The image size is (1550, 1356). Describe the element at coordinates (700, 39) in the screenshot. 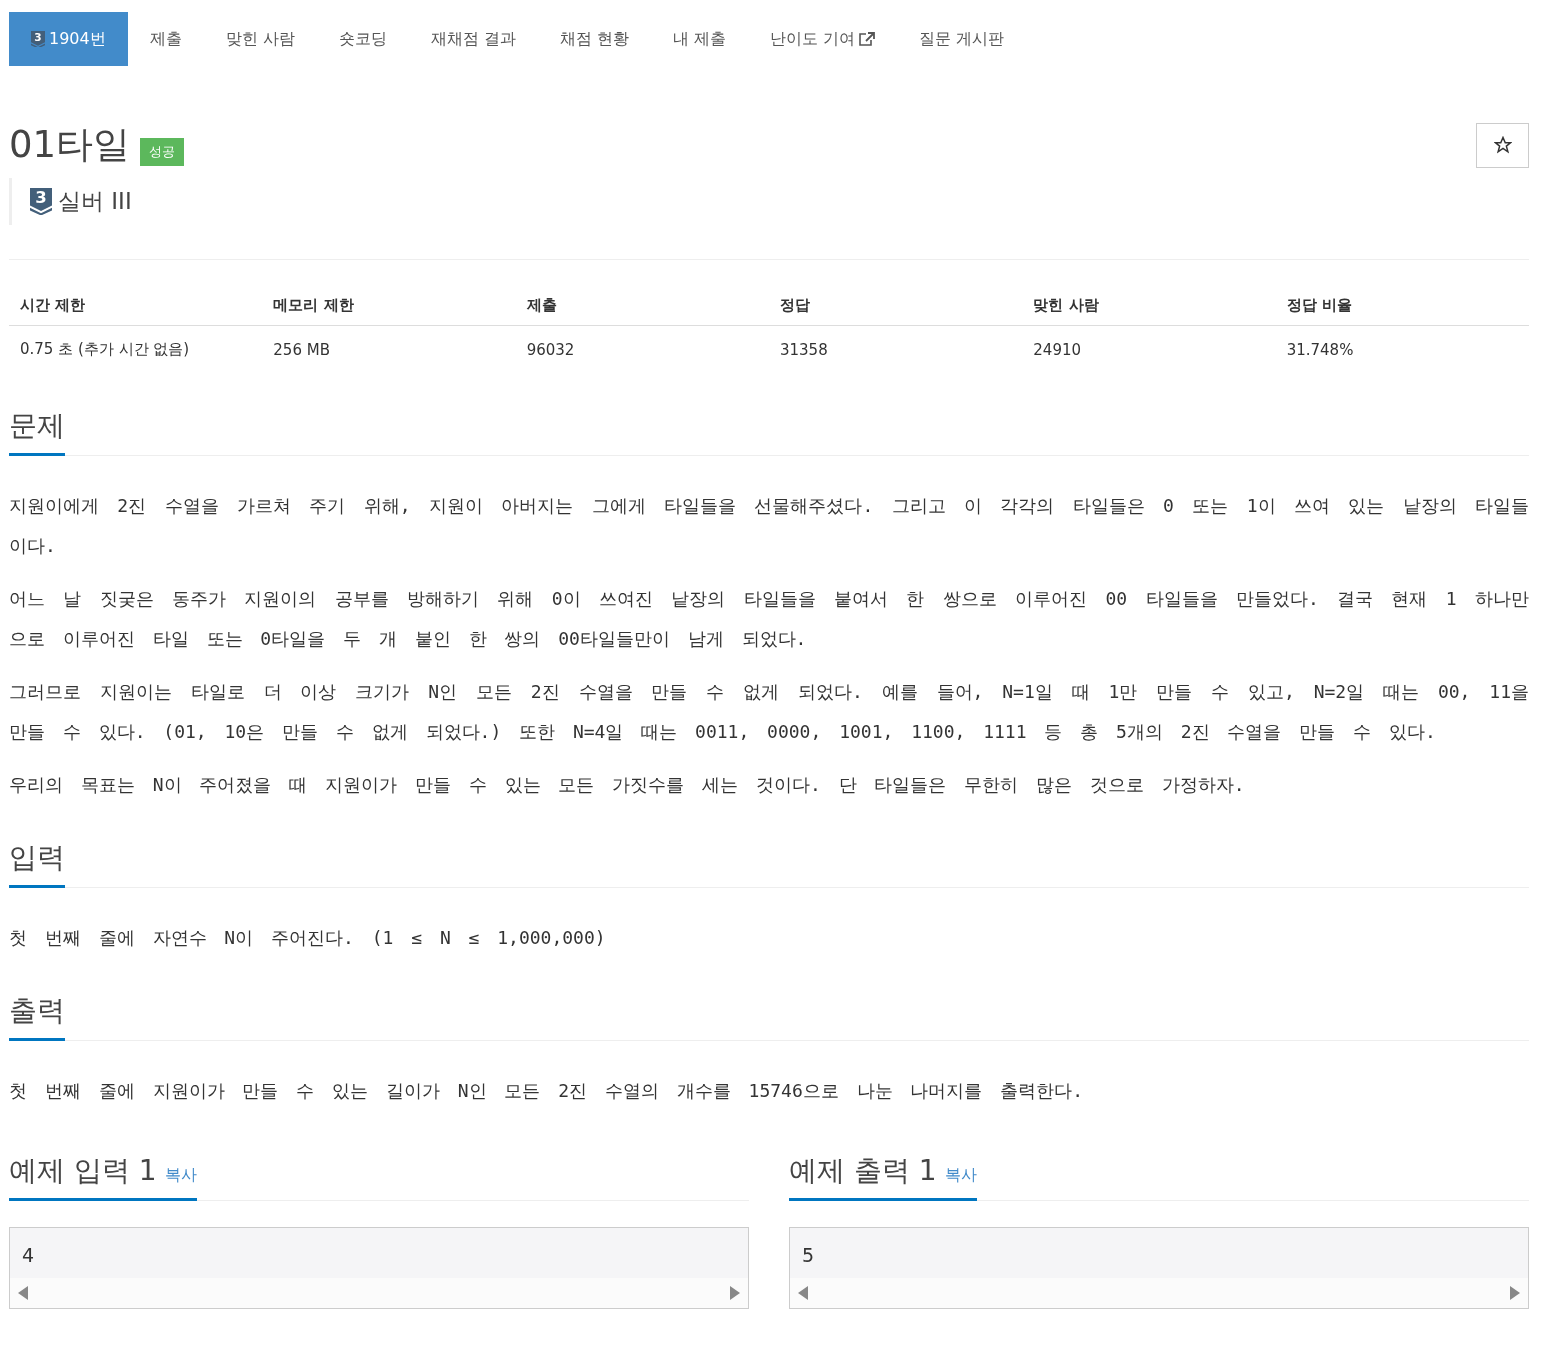

I see `nav-tab: 내 제출` at that location.